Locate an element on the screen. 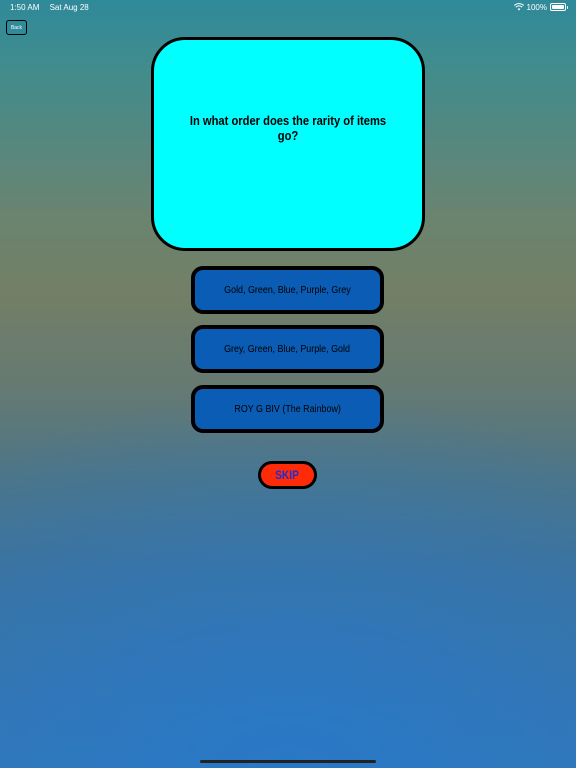 This screenshot has height=768, width=576. answer-label-1: Gold, Green, Blue, Purple, Grey is located at coordinates (287, 290).